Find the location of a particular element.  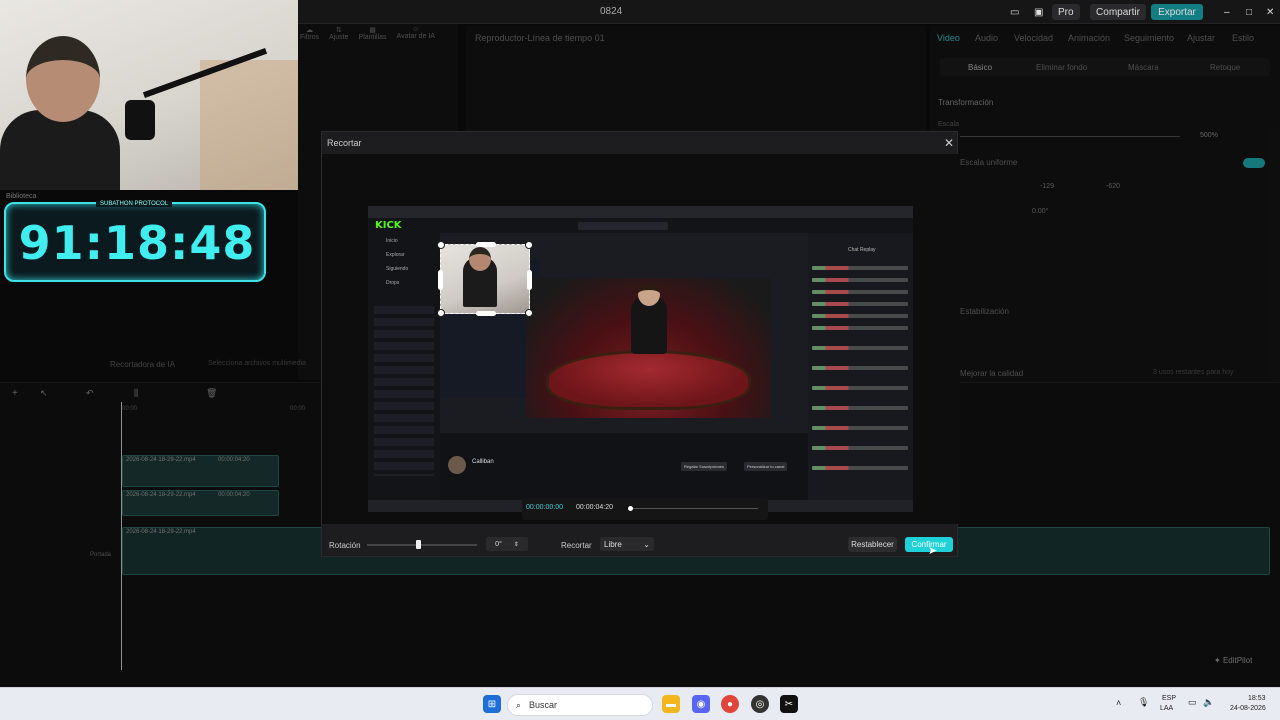

customize-label: Personalizar tu canal is located at coordinates (766, 466).